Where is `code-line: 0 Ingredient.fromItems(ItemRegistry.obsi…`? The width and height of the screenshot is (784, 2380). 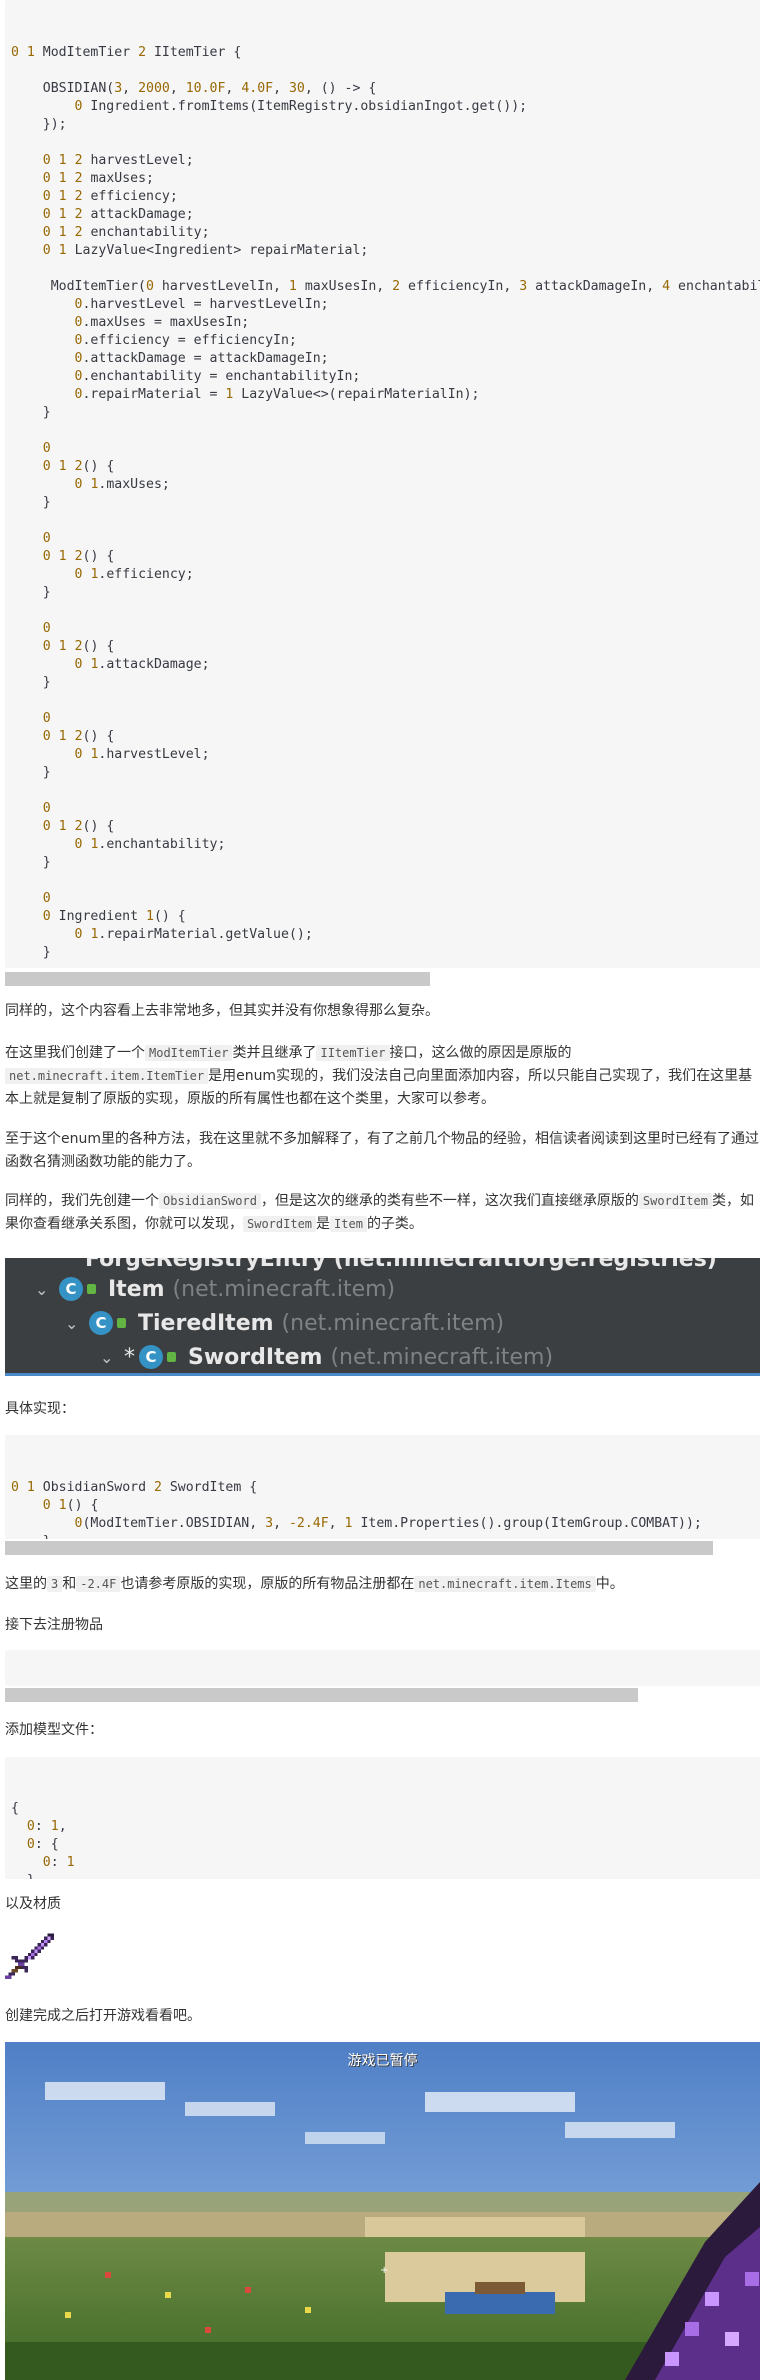
code-line: 0 Ingredient.fromItems(ItemRegistry.obsi… is located at coordinates (301, 106).